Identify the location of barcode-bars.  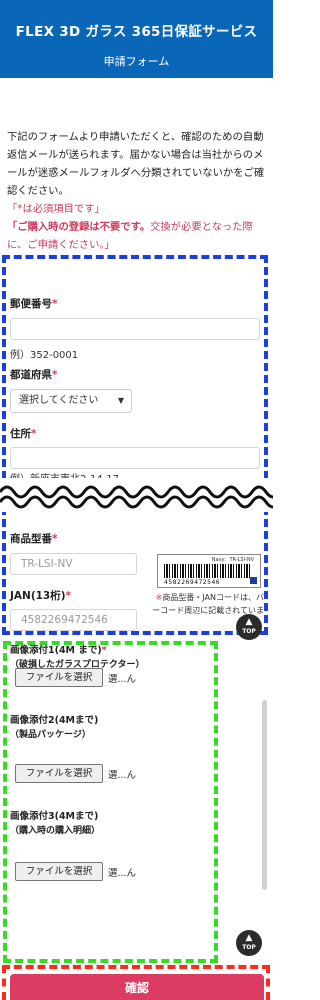
(207, 571).